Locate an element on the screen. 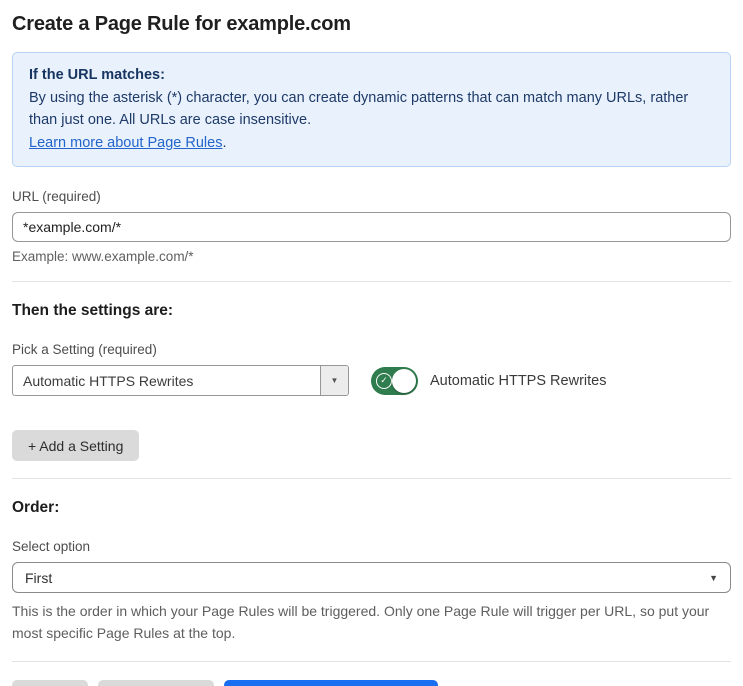  info-box-link-line: Learn more about Page Rules. is located at coordinates (371, 143).